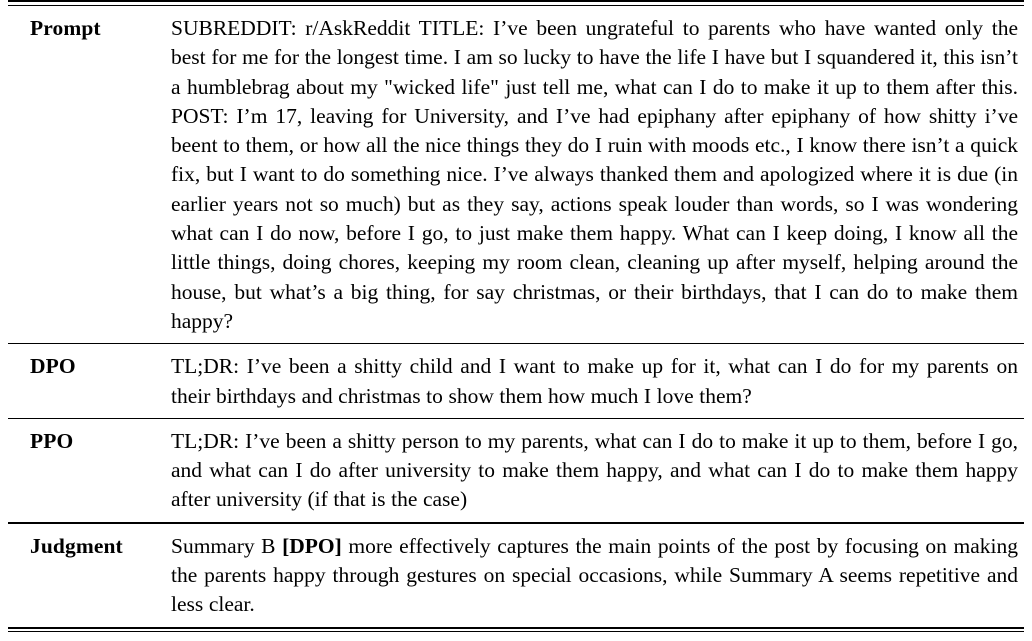  Describe the element at coordinates (312, 545) in the screenshot. I see `judgment-winner-tag: [DPO]` at that location.